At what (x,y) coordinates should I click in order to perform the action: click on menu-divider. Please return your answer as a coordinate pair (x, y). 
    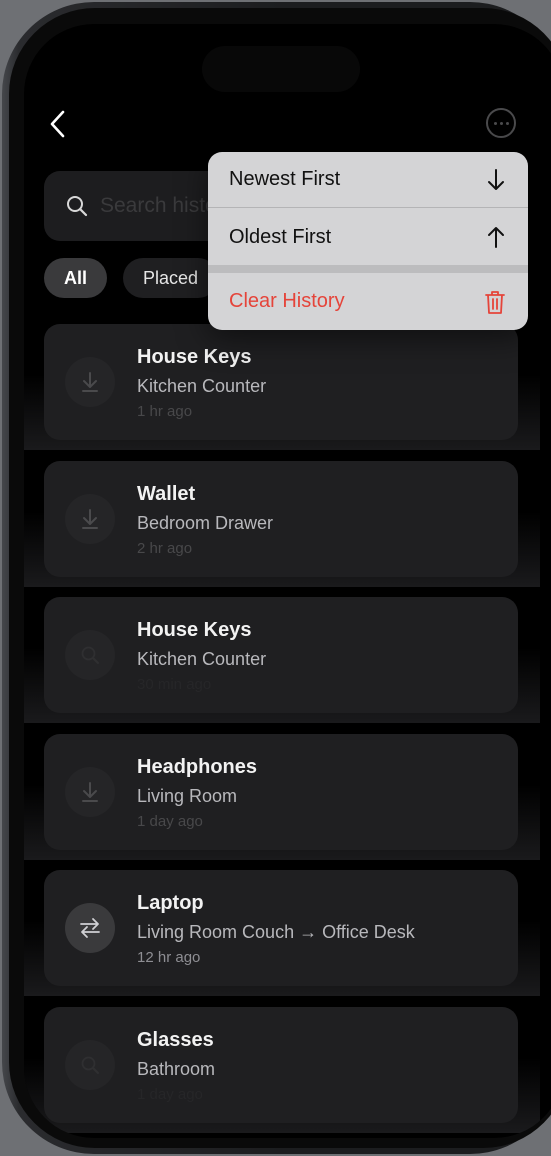
    Looking at the image, I should click on (368, 269).